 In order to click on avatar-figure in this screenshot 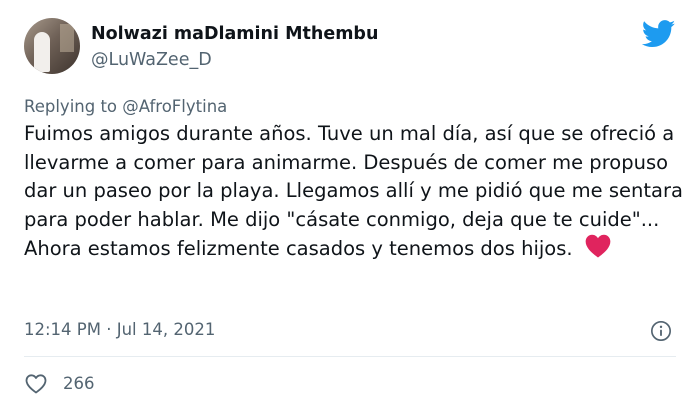, I will do `click(42, 52)`.